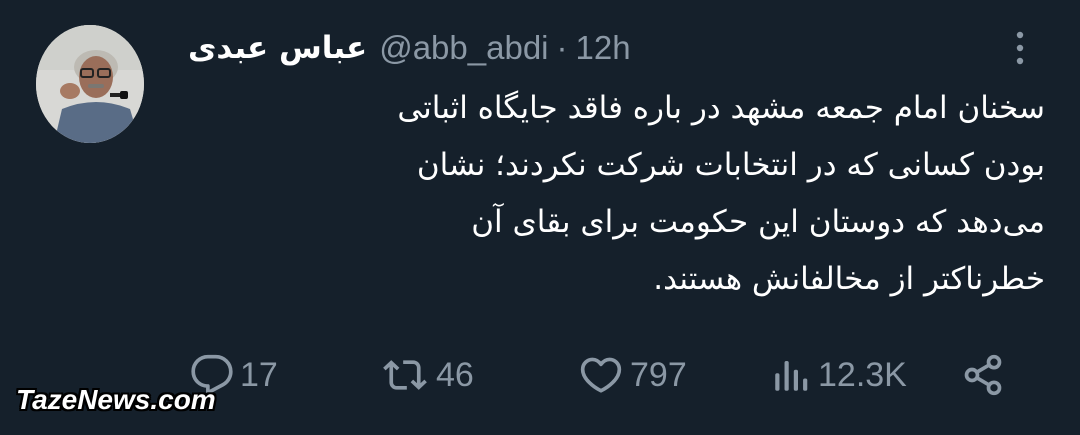 Image resolution: width=1080 pixels, height=435 pixels. I want to click on share-button, so click(983, 375).